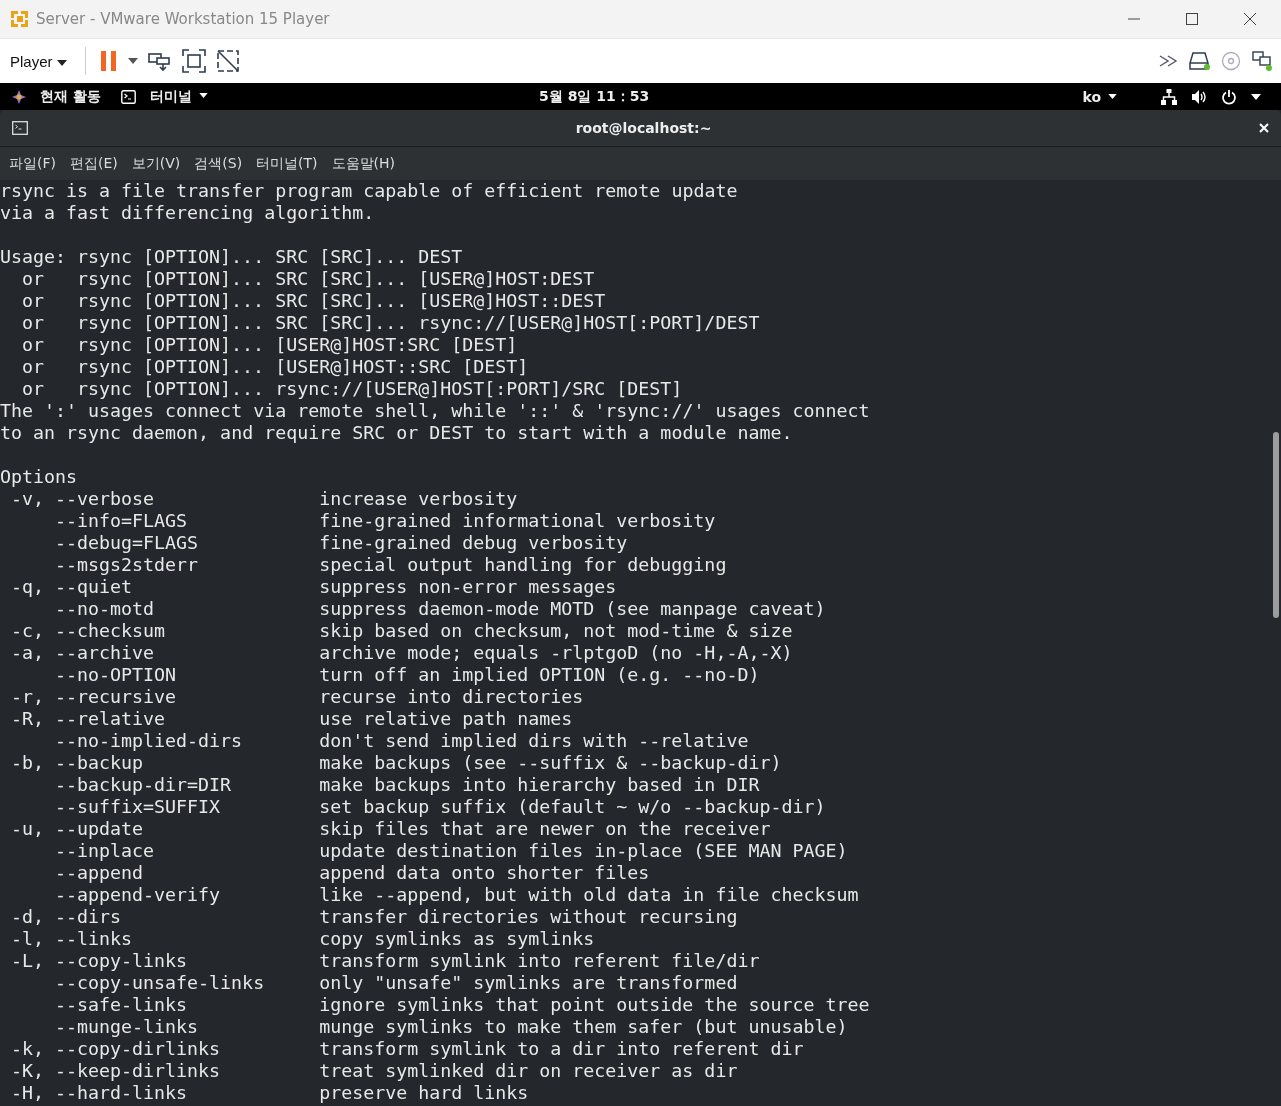 The image size is (1281, 1106). What do you see at coordinates (19, 96) in the screenshot?
I see `activities-logo-icon` at bounding box center [19, 96].